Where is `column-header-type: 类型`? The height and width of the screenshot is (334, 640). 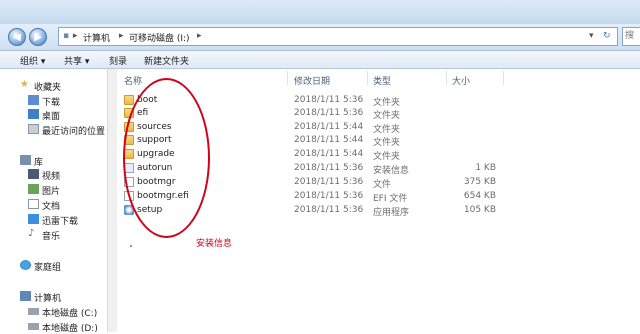
column-header-type: 类型 is located at coordinates (382, 80).